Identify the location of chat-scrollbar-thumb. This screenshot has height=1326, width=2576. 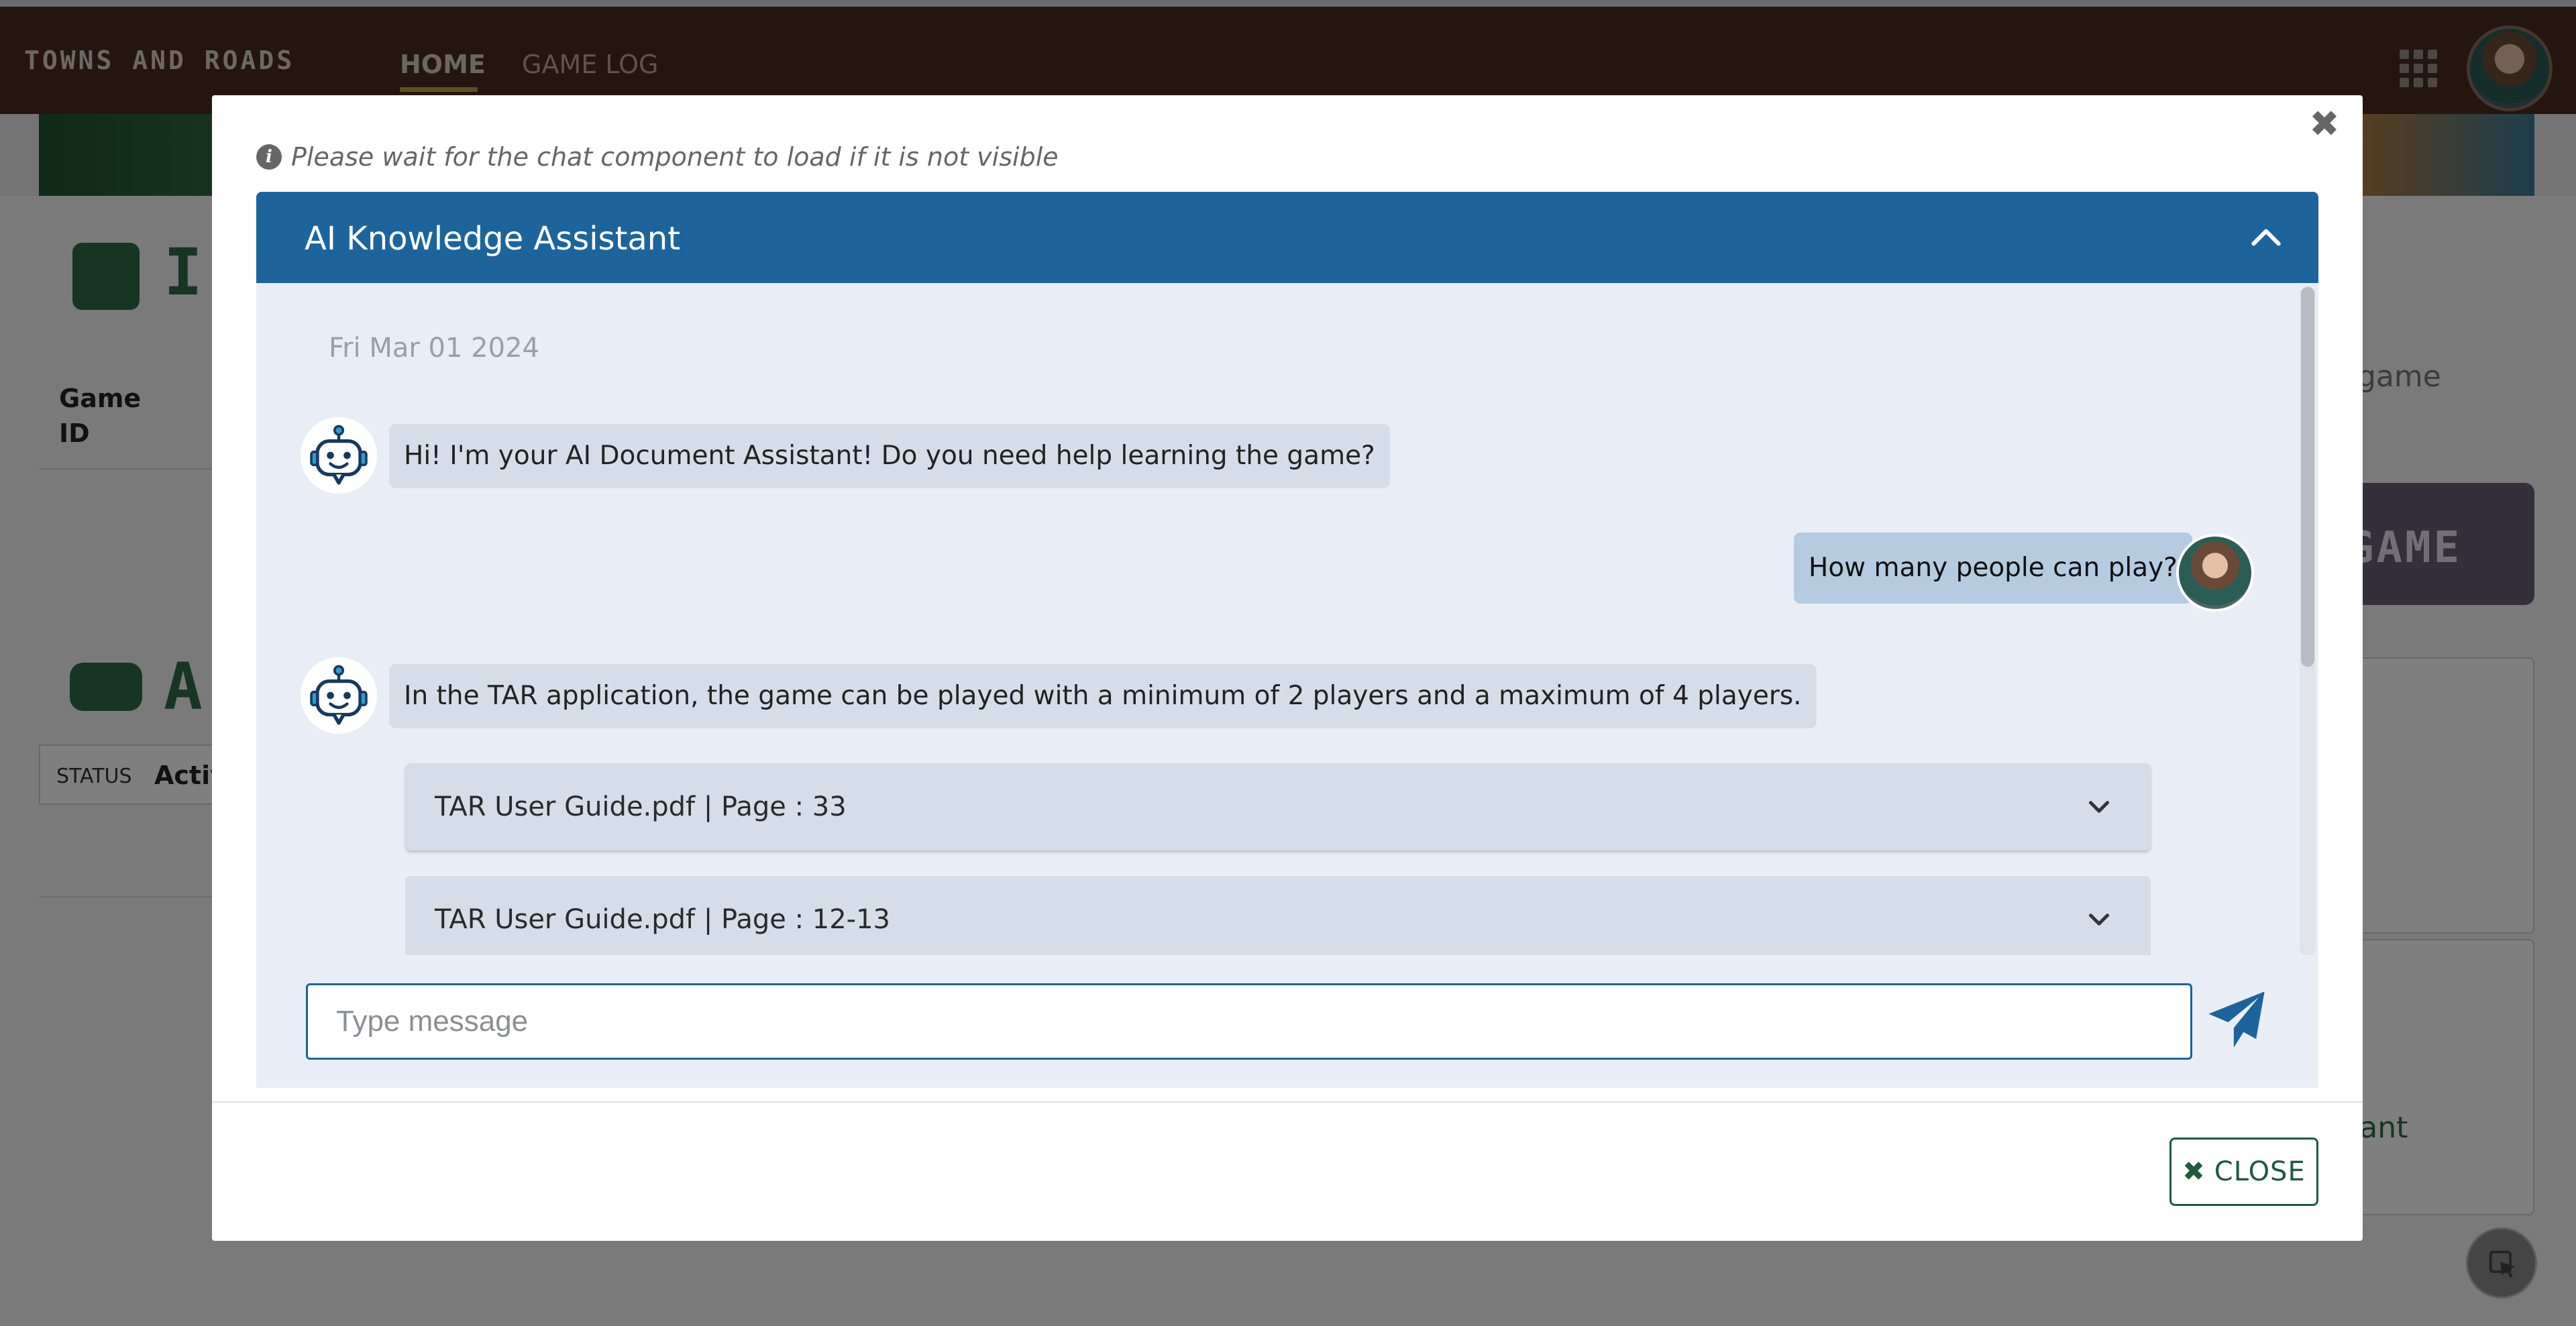
(2307, 477).